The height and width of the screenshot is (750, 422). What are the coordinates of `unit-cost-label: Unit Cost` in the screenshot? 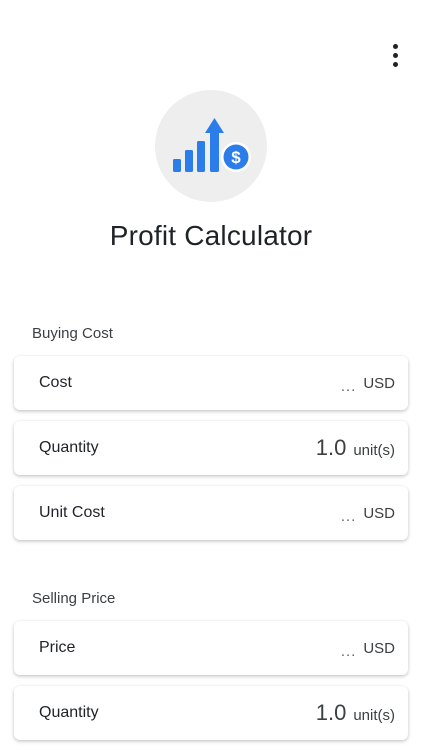 It's located at (72, 512).